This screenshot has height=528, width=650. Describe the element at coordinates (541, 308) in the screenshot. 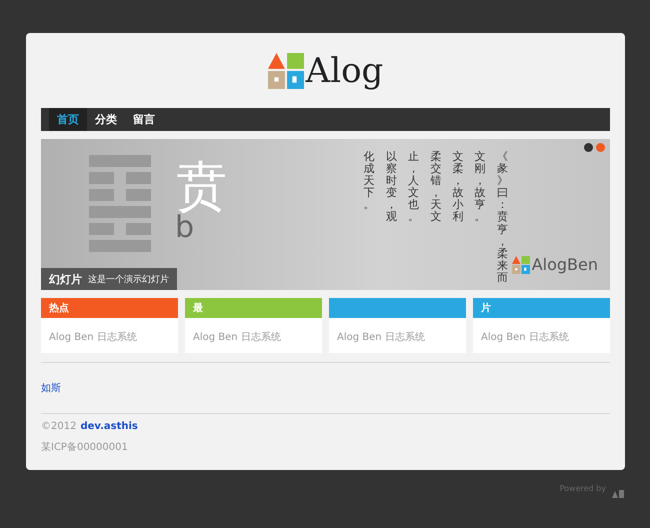

I see `card-header: 片` at that location.